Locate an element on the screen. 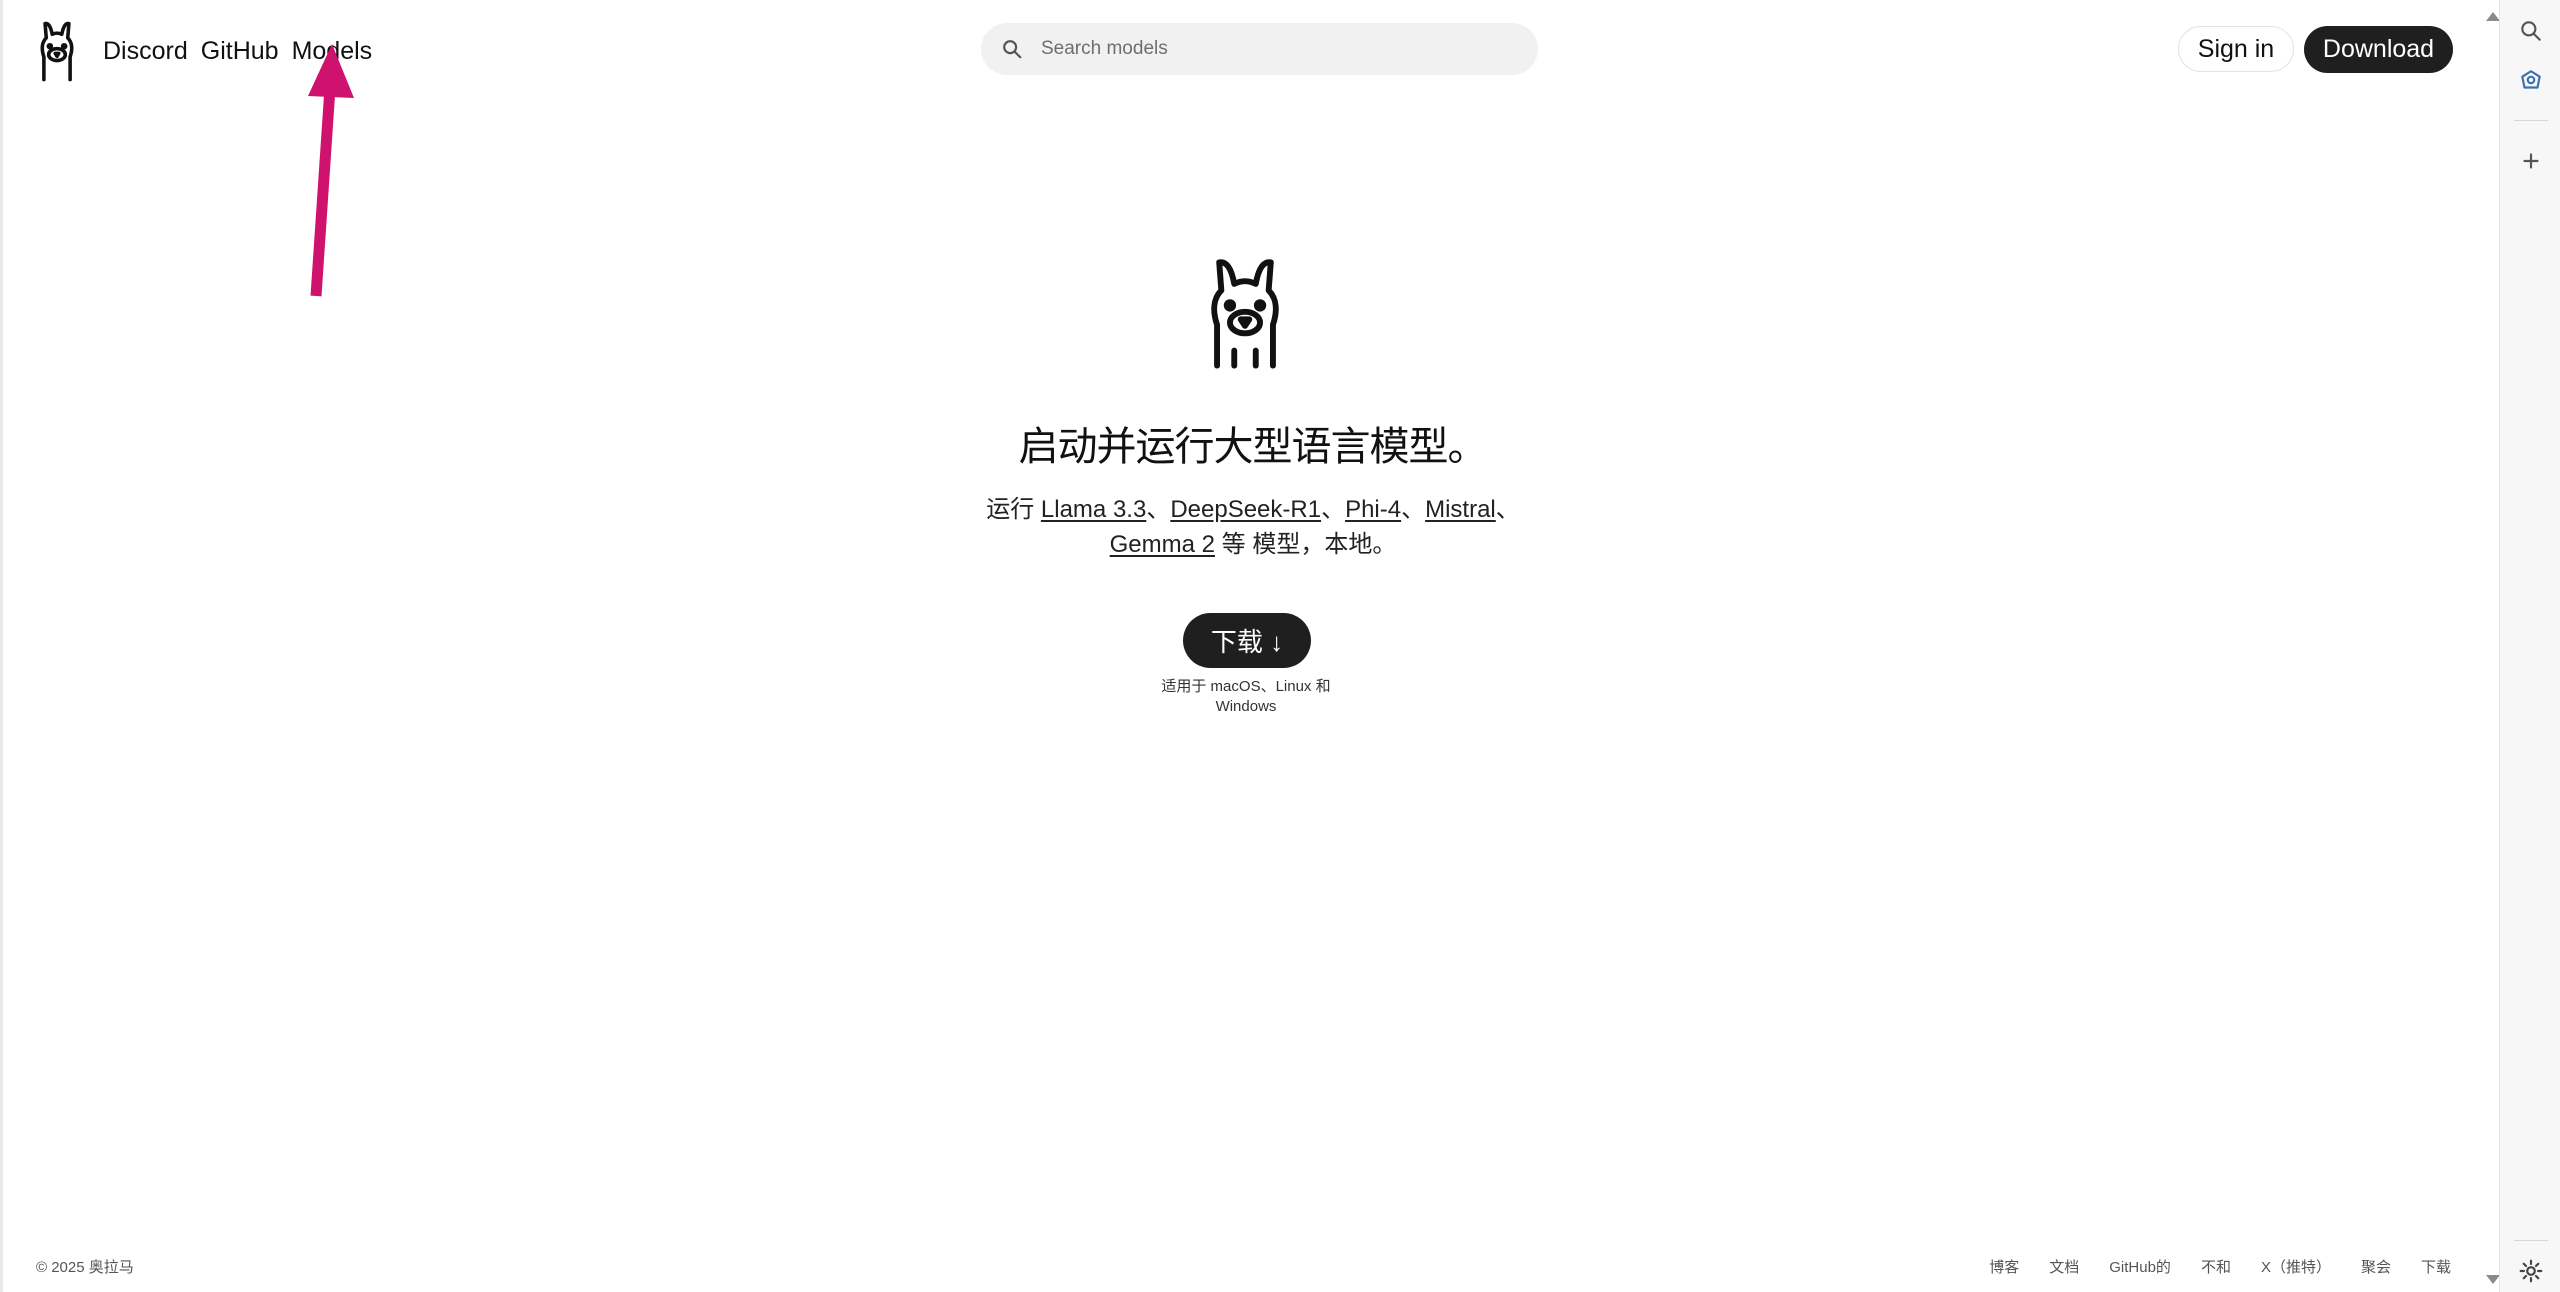  sign-in-button: Sign in is located at coordinates (2236, 49).